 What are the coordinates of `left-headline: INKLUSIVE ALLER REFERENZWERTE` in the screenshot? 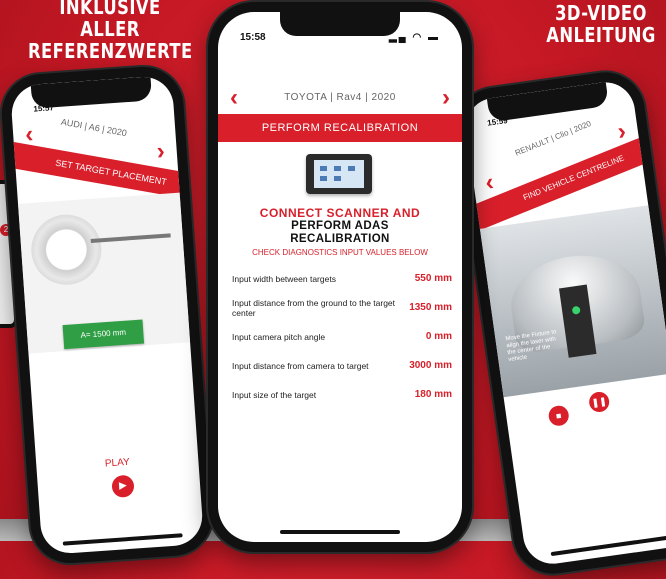 It's located at (110, 31).